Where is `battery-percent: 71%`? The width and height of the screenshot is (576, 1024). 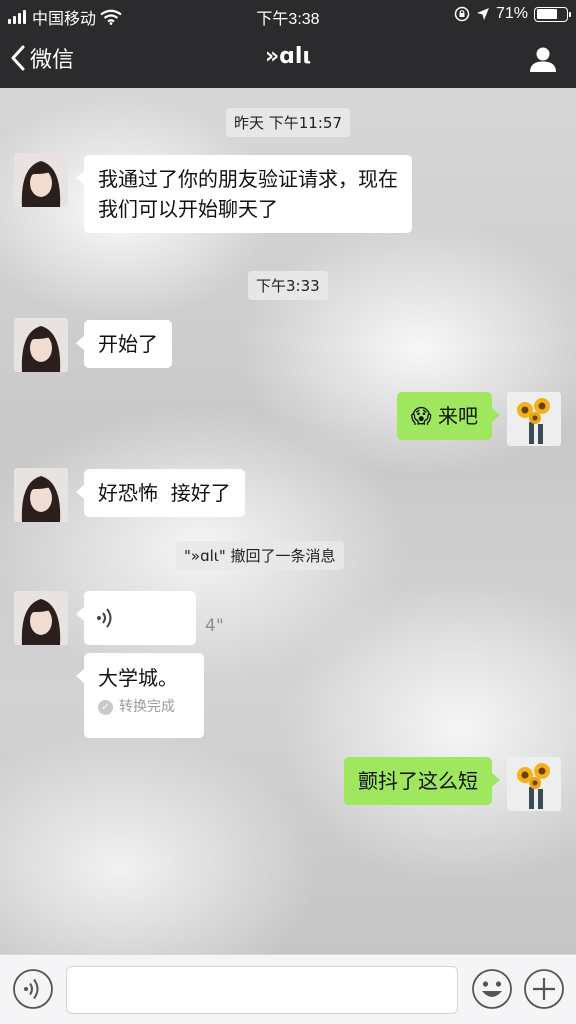 battery-percent: 71% is located at coordinates (511, 13).